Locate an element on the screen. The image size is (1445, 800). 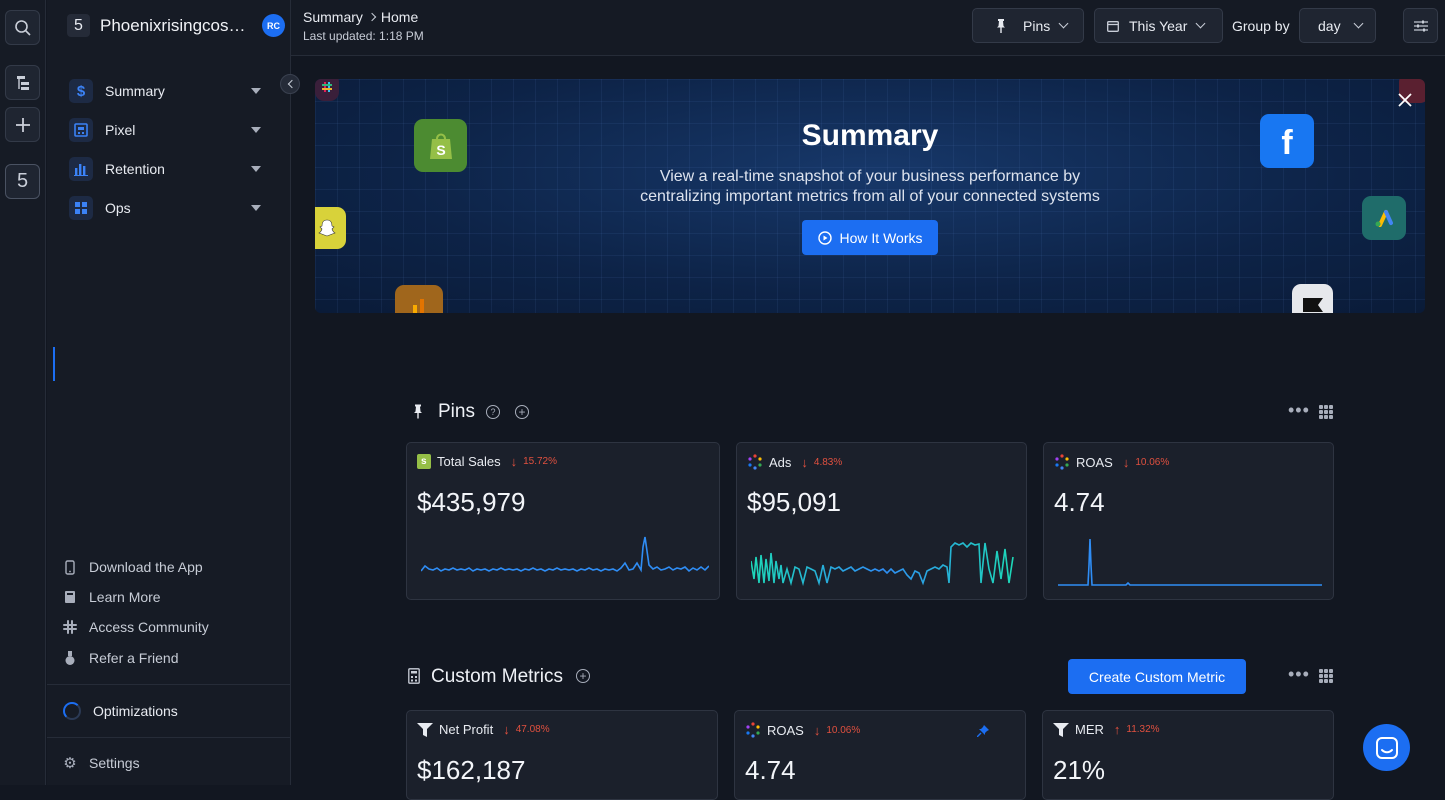
chat-button is located at coordinates (1386, 747).